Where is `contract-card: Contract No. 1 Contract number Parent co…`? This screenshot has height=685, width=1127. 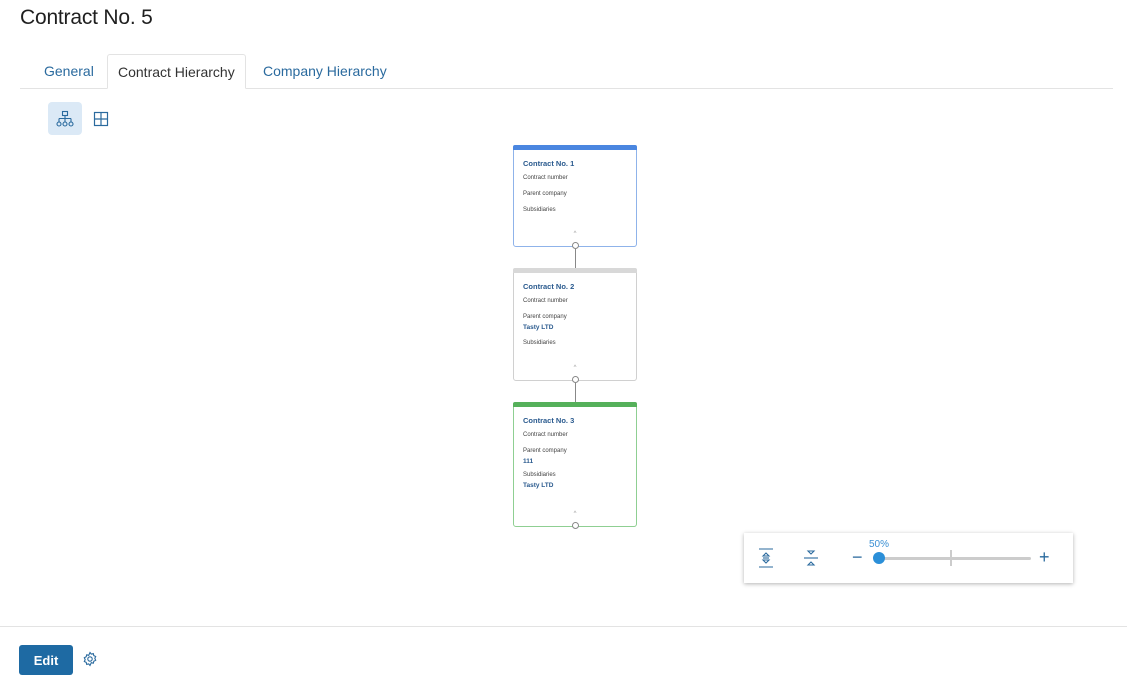 contract-card: Contract No. 1 Contract number Parent co… is located at coordinates (575, 197).